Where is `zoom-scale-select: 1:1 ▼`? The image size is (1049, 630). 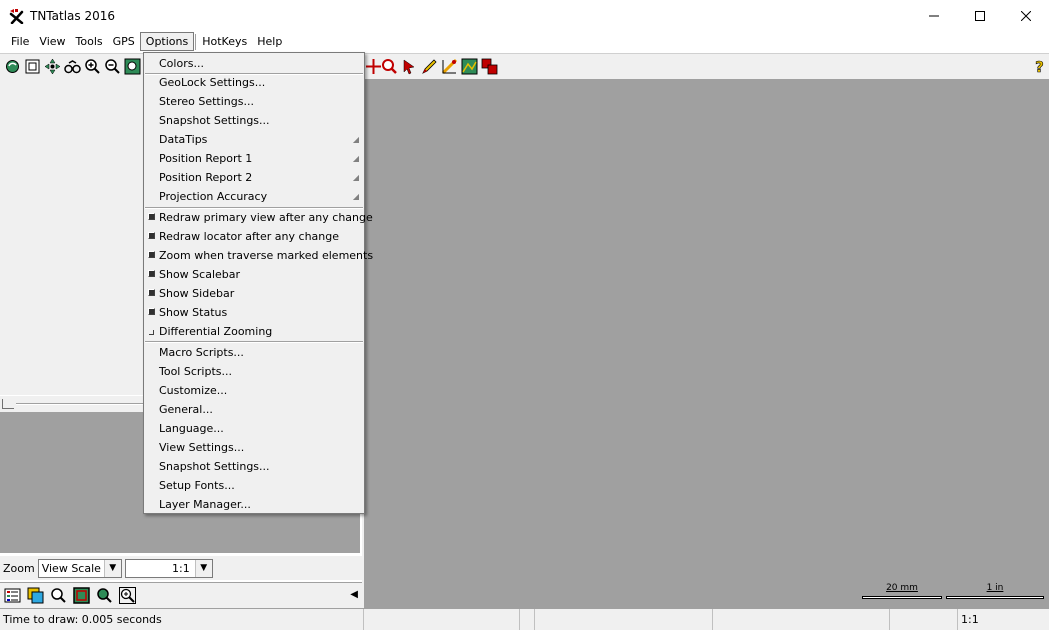 zoom-scale-select: 1:1 ▼ is located at coordinates (168, 568).